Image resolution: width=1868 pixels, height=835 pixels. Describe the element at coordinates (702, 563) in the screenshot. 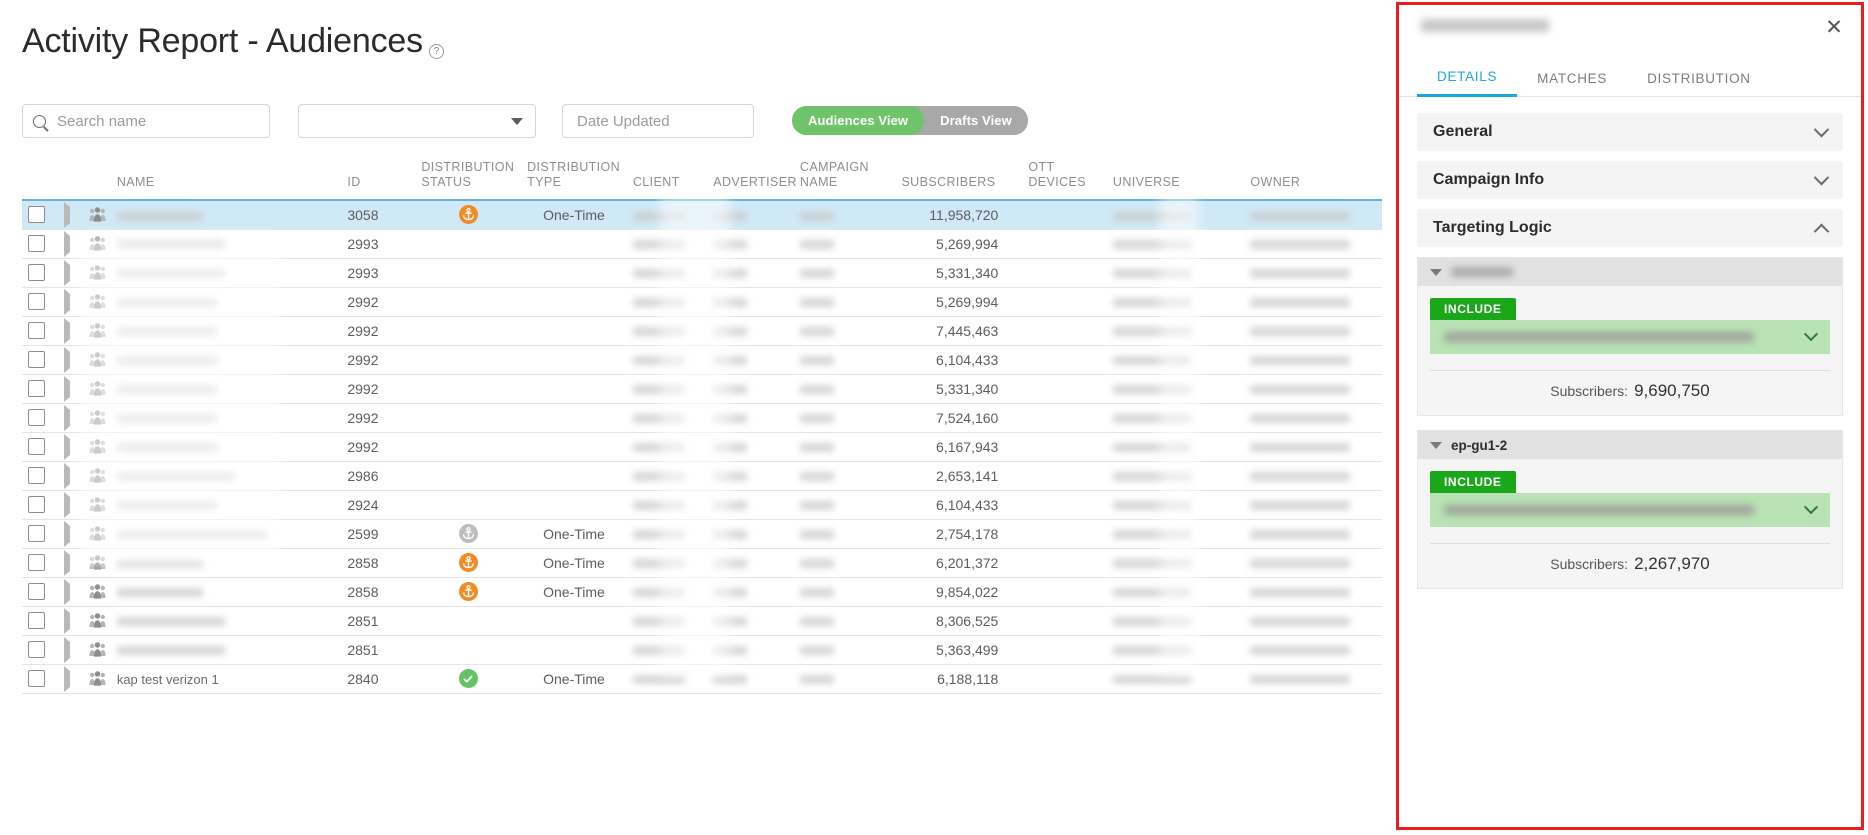

I see `table-row: 2858 One-Time 6,201,372` at that location.